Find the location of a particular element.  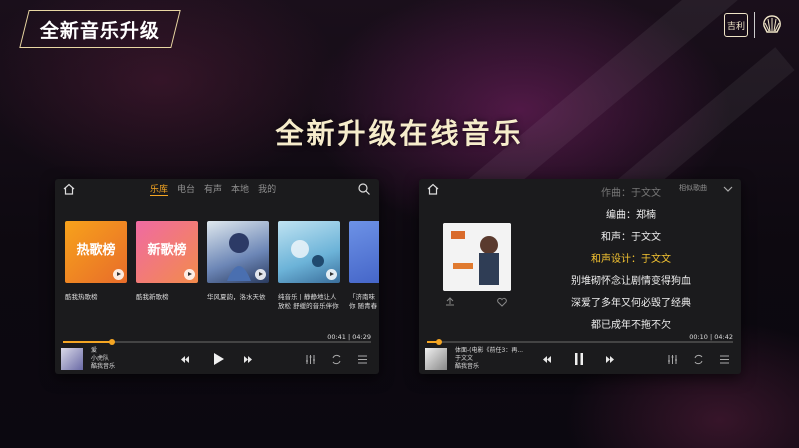

tab-audiobook: 有声 is located at coordinates (213, 189).